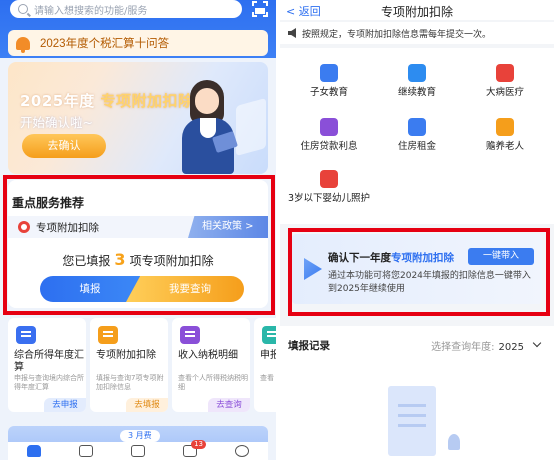  I want to click on medical-kit-icon, so click(505, 73).